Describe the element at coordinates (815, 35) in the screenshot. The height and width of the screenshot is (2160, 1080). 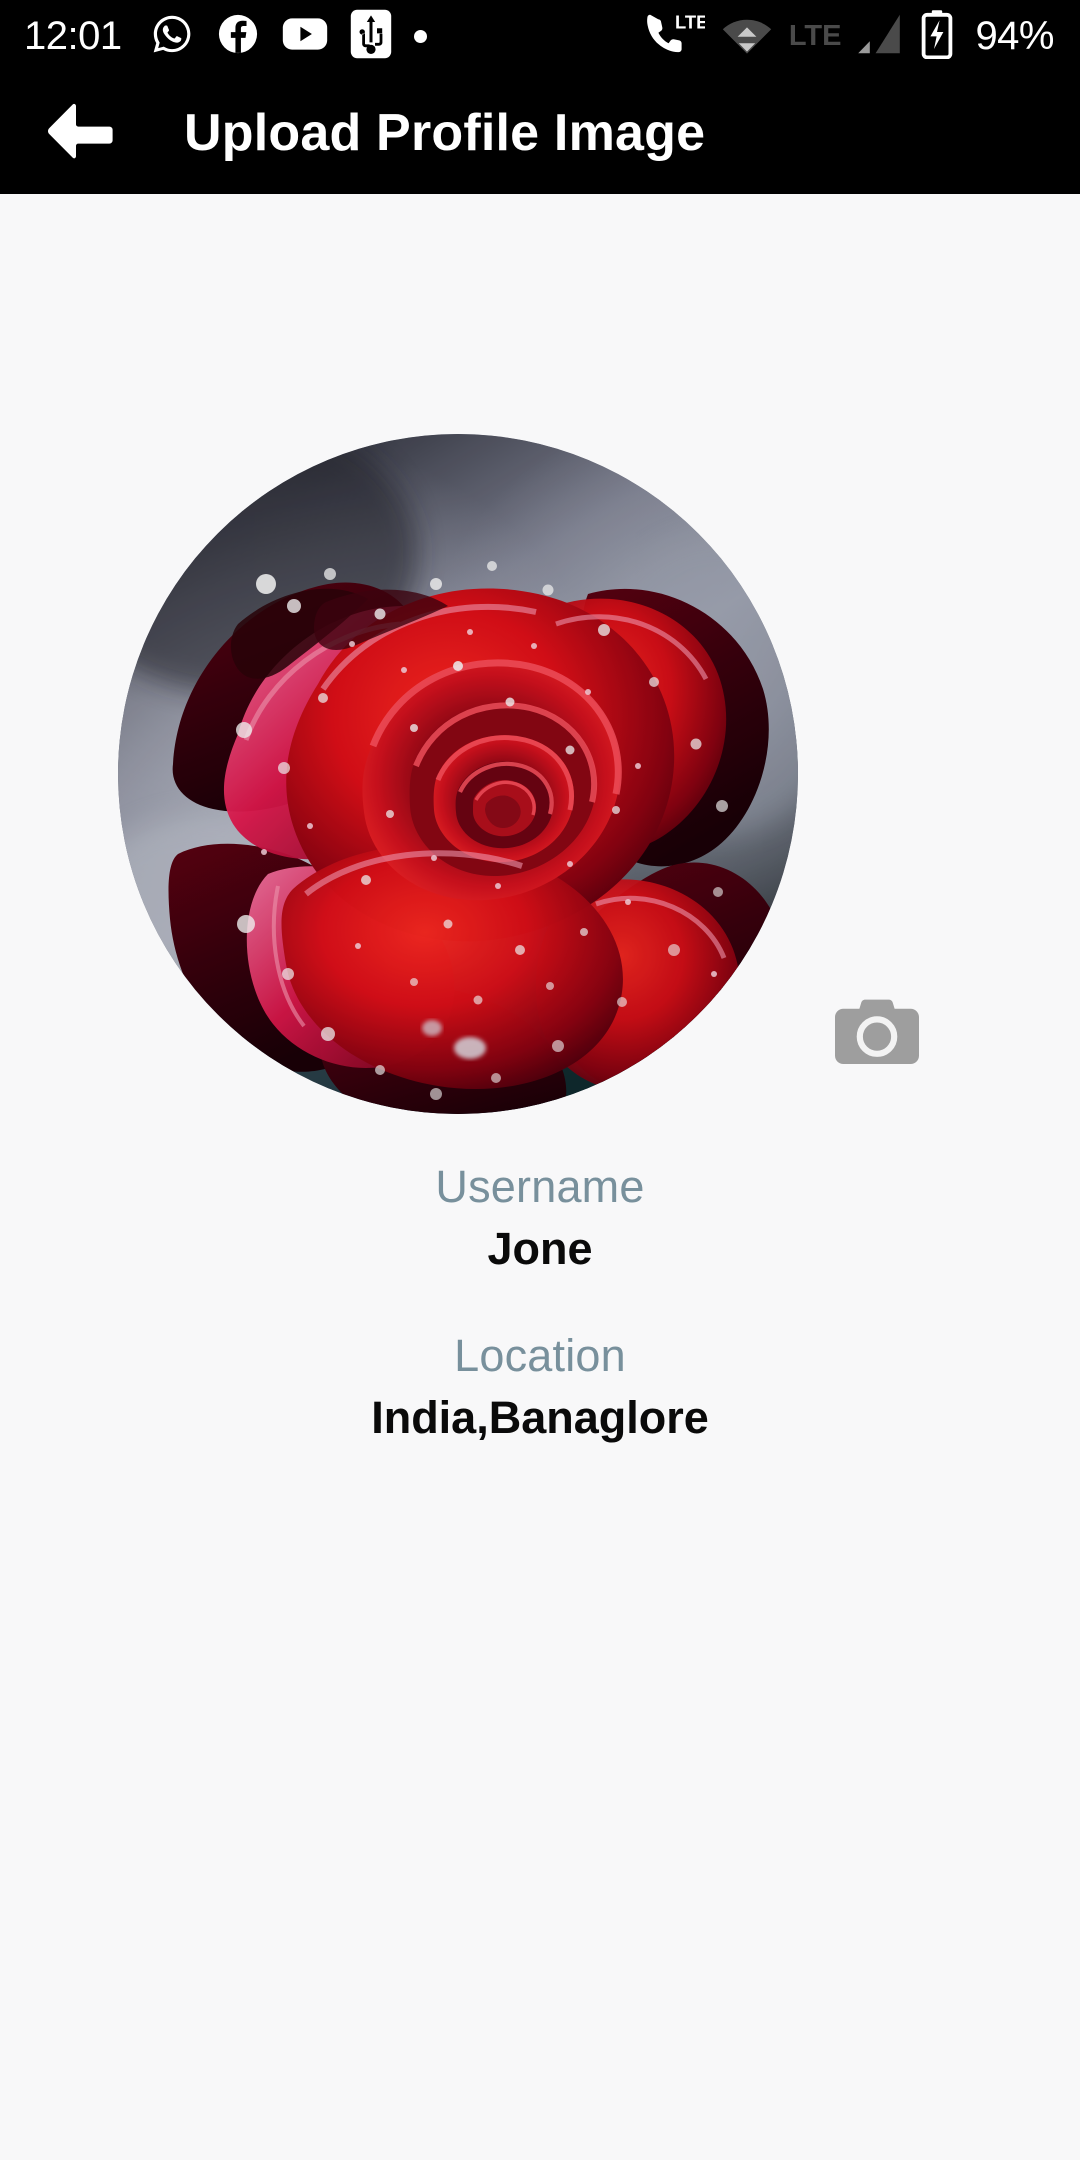
I see `lte-text-icon: LTE` at that location.